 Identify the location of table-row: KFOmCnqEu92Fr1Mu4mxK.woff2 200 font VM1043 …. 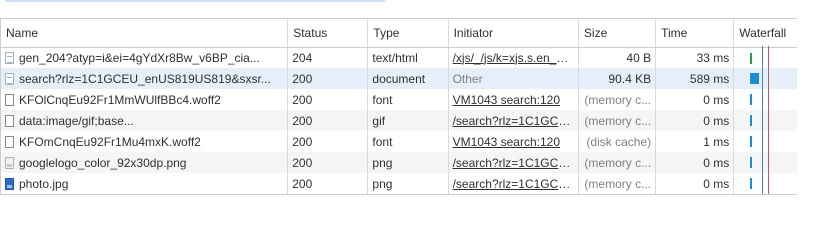
(399, 141).